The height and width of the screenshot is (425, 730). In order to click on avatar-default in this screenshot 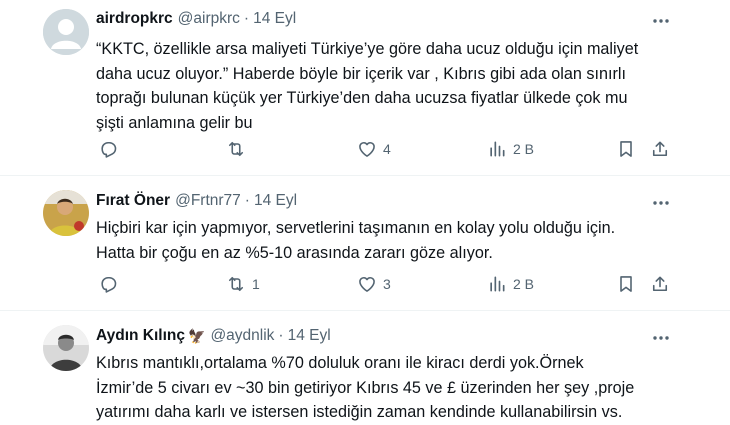, I will do `click(66, 32)`.